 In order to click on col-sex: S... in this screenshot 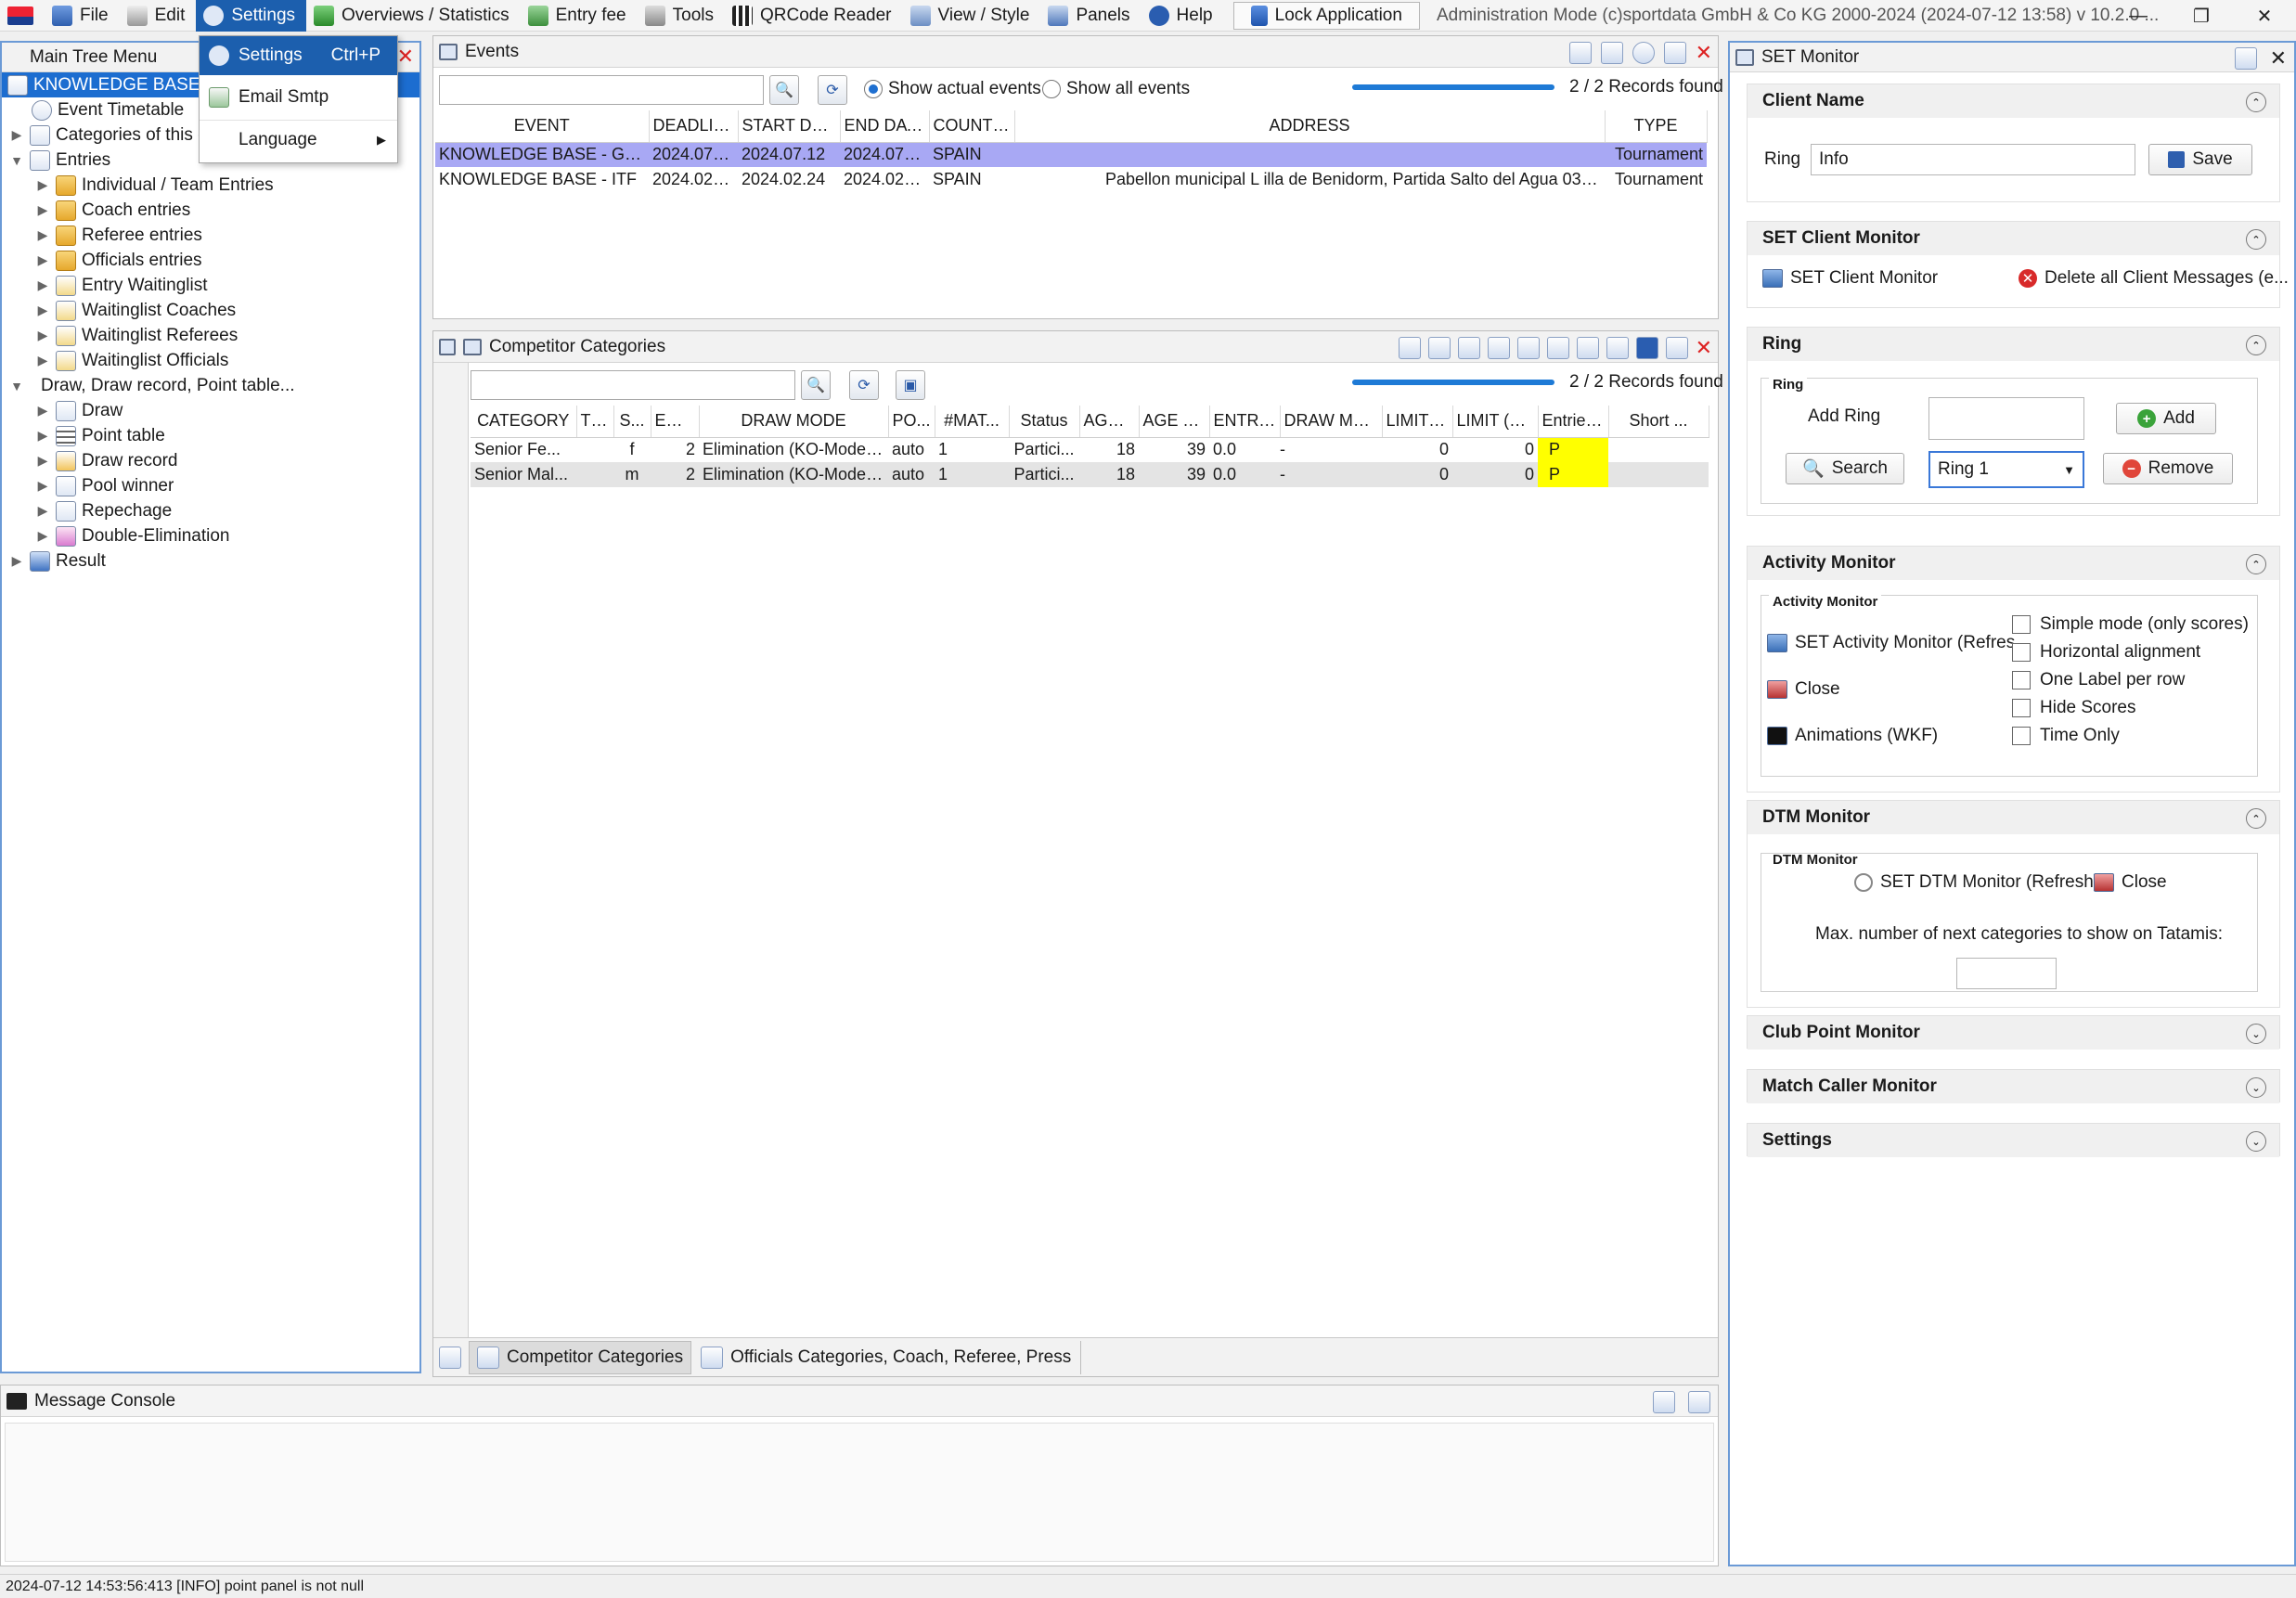, I will do `click(632, 422)`.